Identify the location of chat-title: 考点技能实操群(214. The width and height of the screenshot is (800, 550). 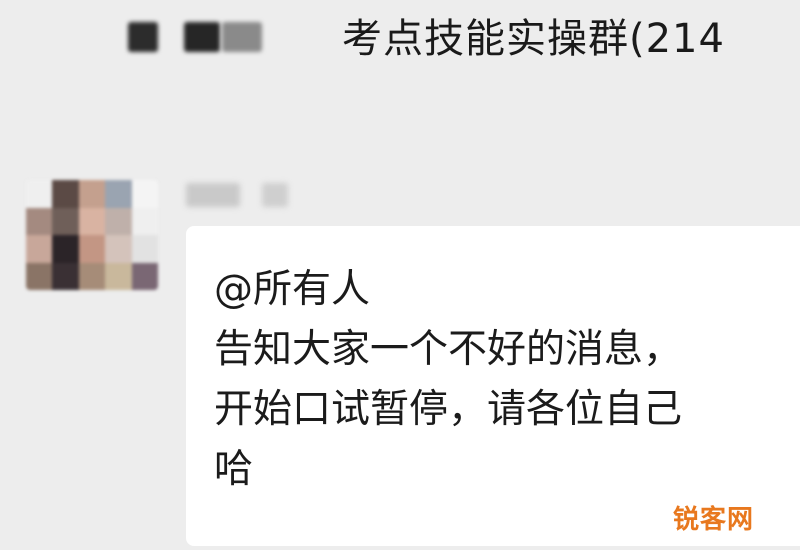
(533, 39).